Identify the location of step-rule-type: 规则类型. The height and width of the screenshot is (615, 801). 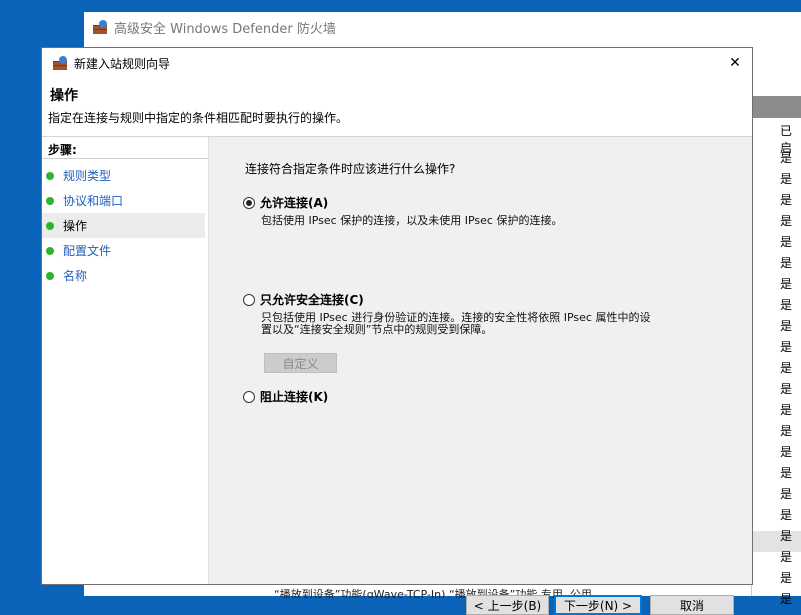
(125, 175).